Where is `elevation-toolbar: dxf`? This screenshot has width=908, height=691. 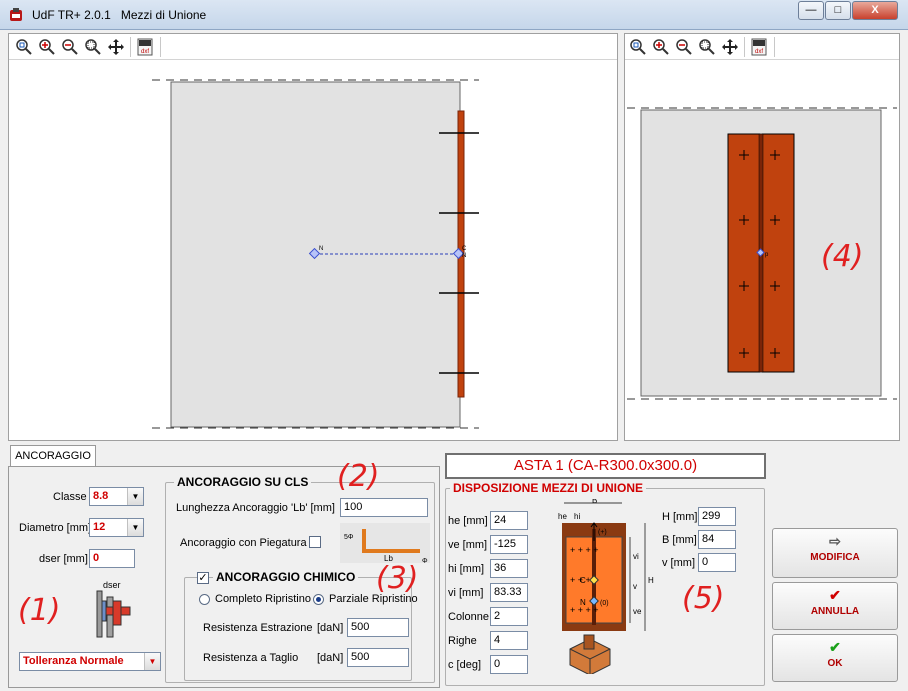
elevation-toolbar: dxf is located at coordinates (313, 47).